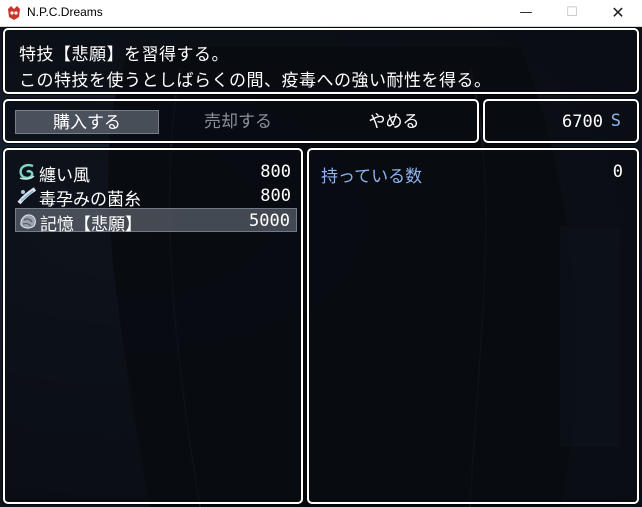  Describe the element at coordinates (91, 225) in the screenshot. I see `item-name: 記憶【悲願】` at that location.